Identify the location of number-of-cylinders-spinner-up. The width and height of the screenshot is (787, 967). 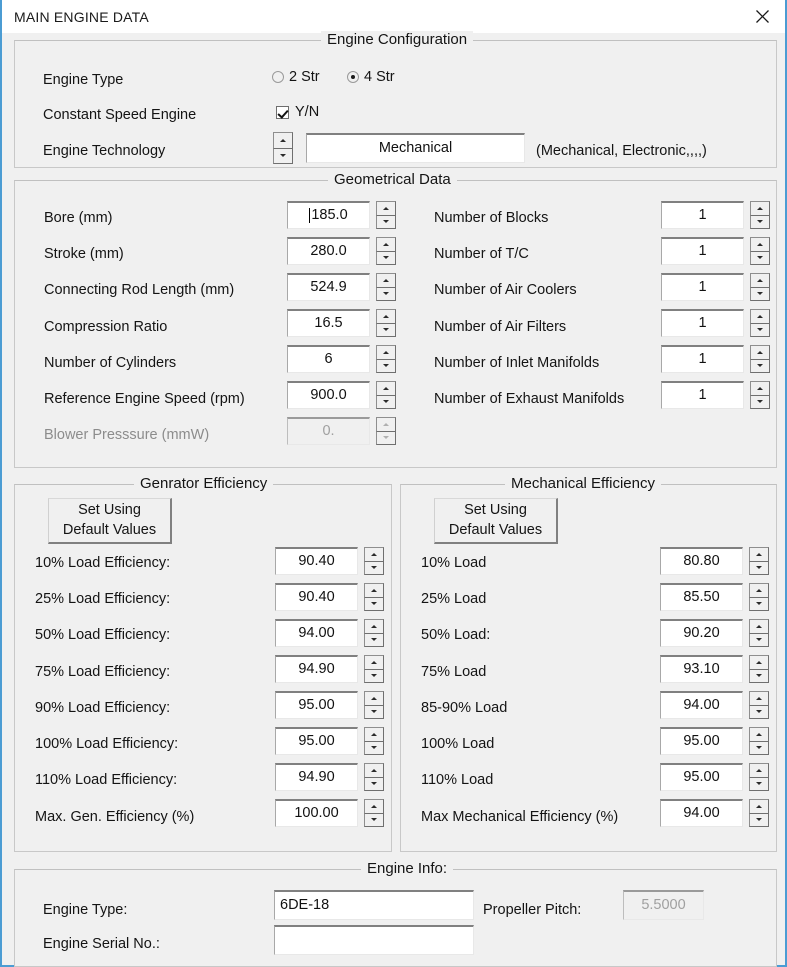
(386, 352).